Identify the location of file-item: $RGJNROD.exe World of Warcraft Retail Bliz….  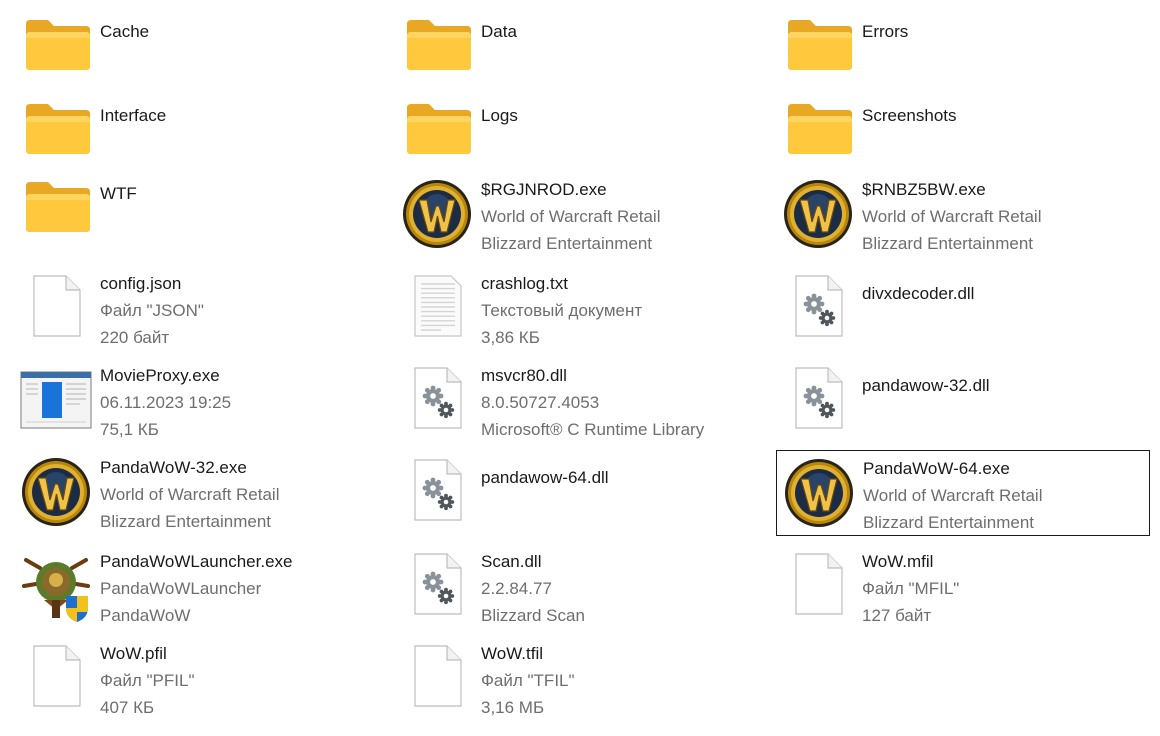
(588, 219).